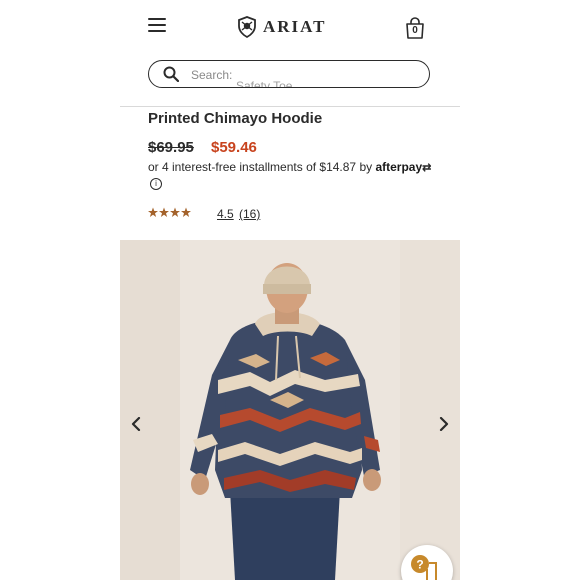 The height and width of the screenshot is (580, 580). I want to click on chevron-left-icon, so click(136, 424).